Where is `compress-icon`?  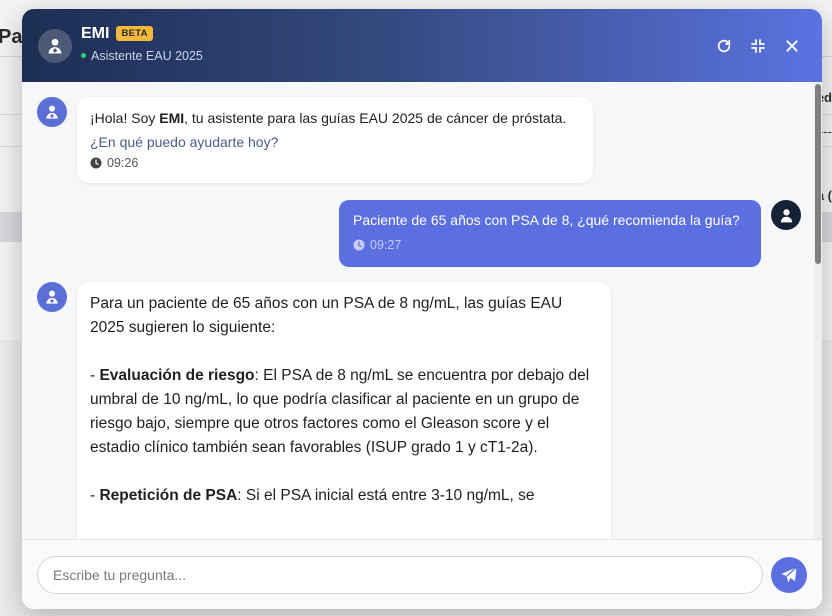 compress-icon is located at coordinates (758, 45).